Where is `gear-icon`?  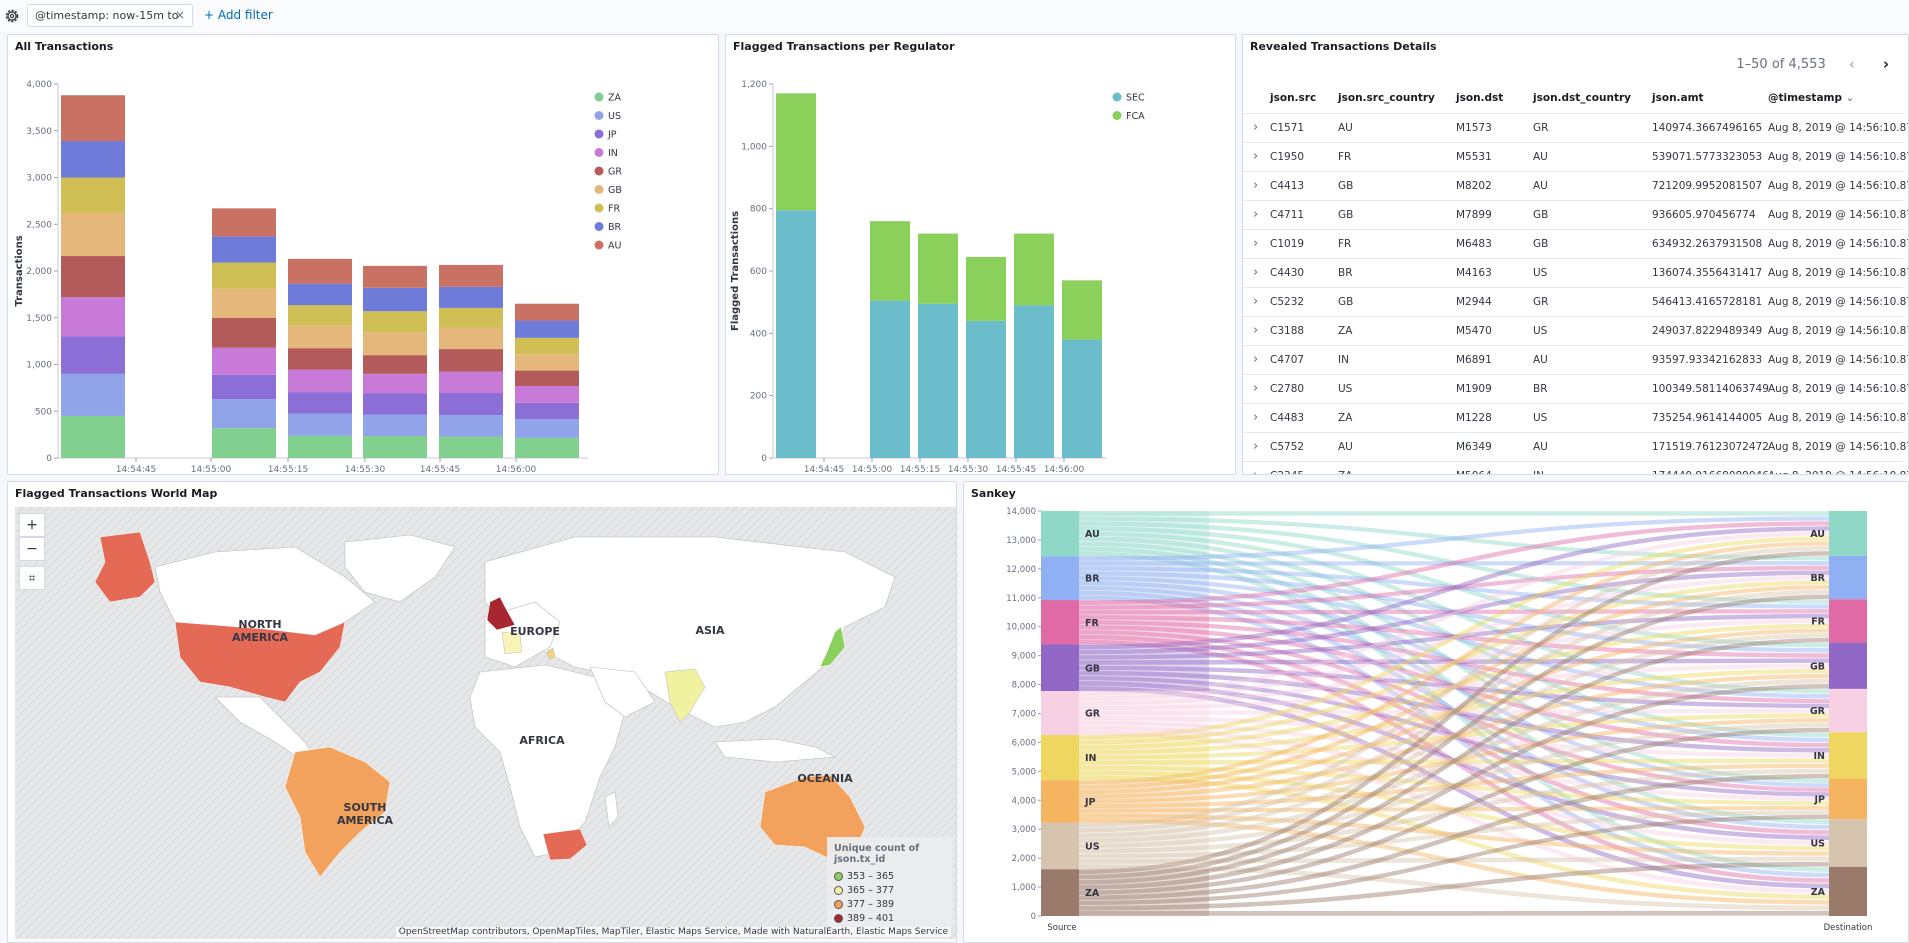
gear-icon is located at coordinates (12, 16).